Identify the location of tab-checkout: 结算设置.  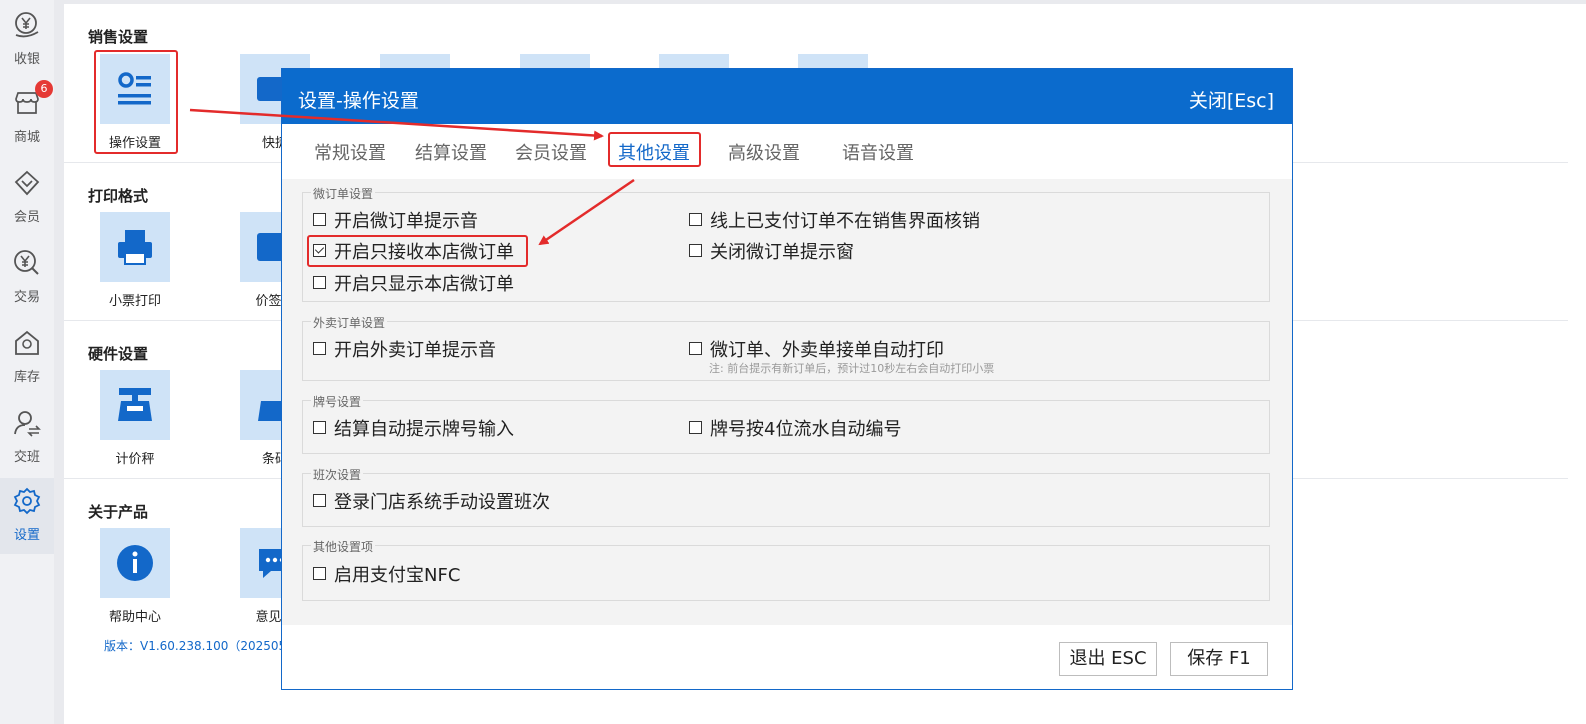
(451, 152).